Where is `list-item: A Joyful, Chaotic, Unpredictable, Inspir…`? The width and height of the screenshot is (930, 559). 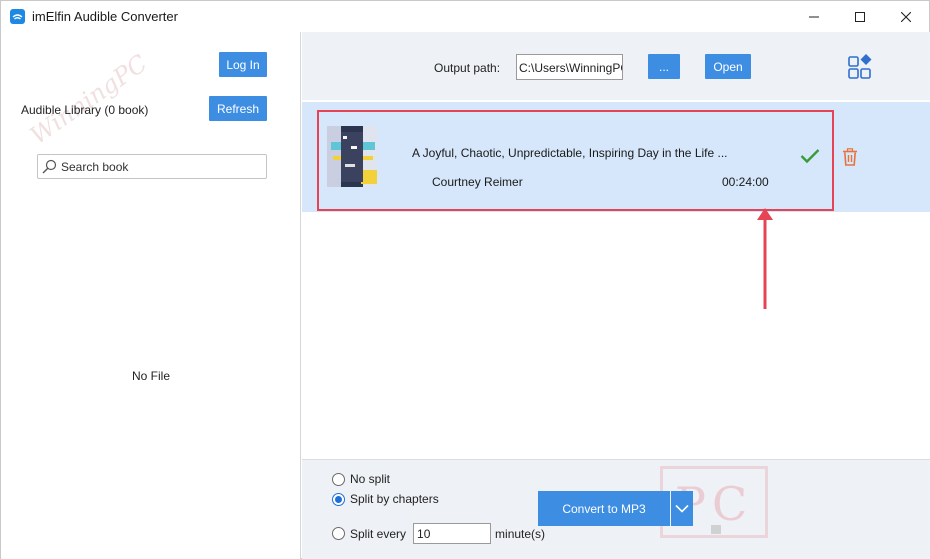 list-item: A Joyful, Chaotic, Unpredictable, Inspir… is located at coordinates (616, 157).